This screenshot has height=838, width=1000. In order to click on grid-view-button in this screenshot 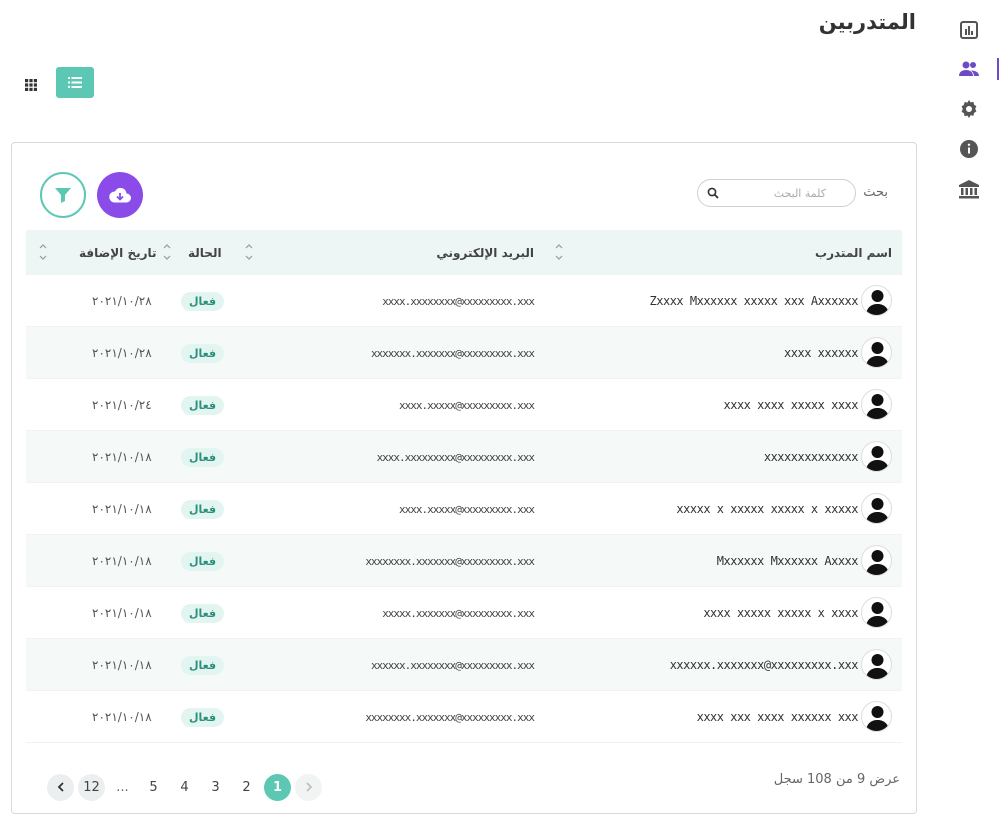, I will do `click(31, 85)`.